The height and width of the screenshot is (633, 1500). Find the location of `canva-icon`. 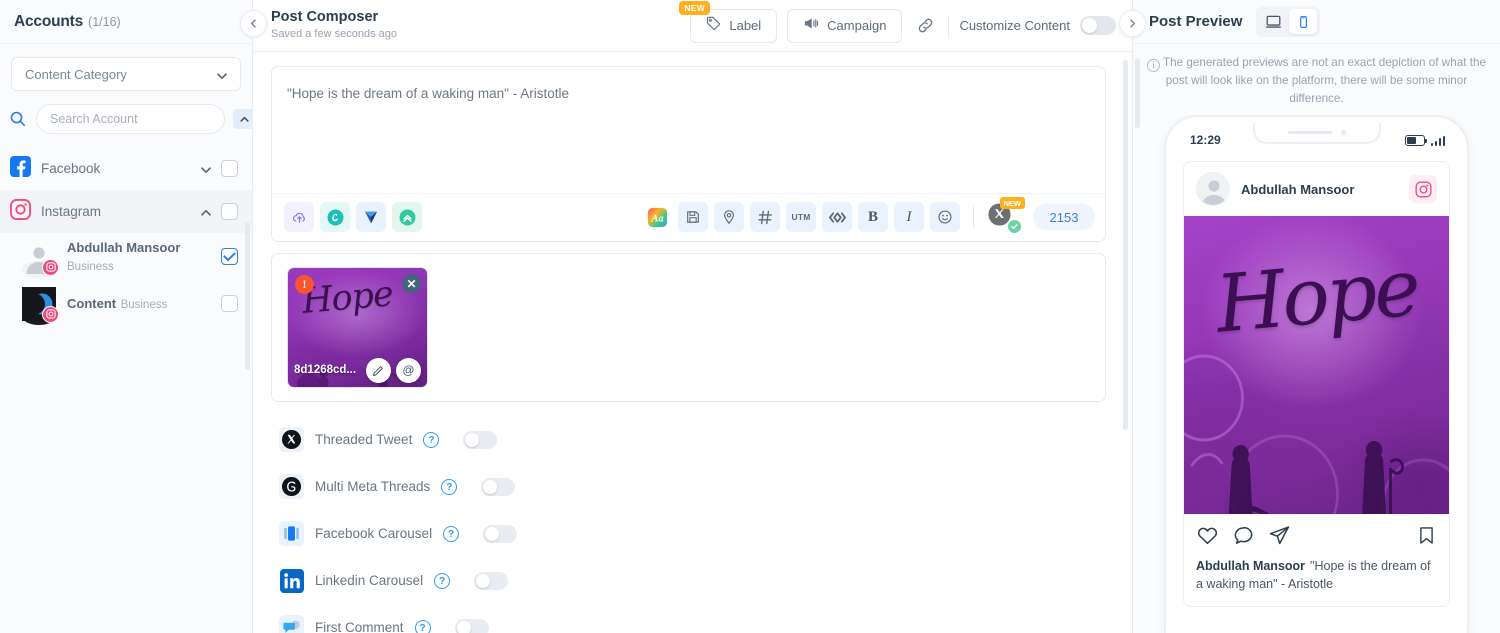

canva-icon is located at coordinates (335, 217).